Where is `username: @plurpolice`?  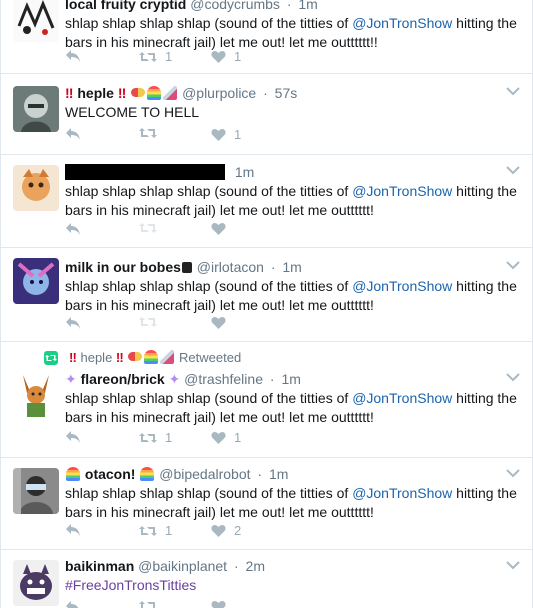
username: @plurpolice is located at coordinates (219, 93).